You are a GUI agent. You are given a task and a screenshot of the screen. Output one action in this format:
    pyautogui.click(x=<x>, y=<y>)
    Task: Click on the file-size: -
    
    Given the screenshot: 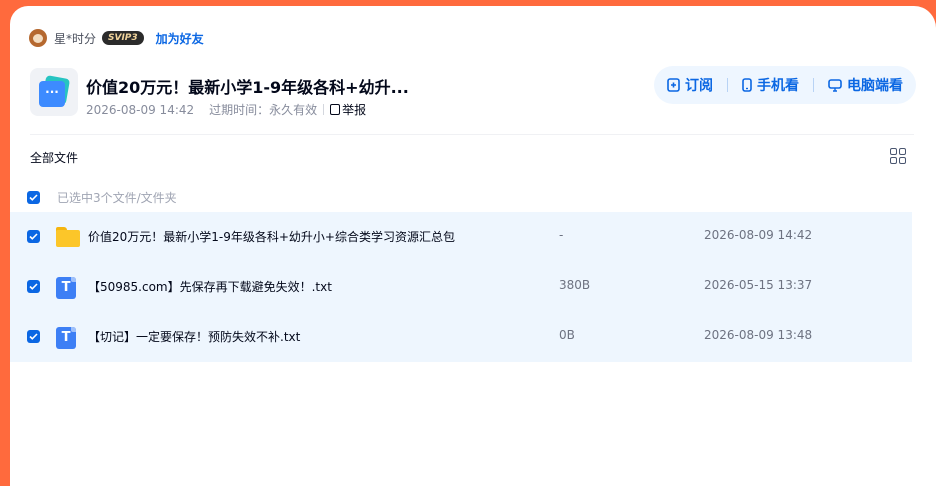 What is the action you would take?
    pyautogui.click(x=561, y=235)
    